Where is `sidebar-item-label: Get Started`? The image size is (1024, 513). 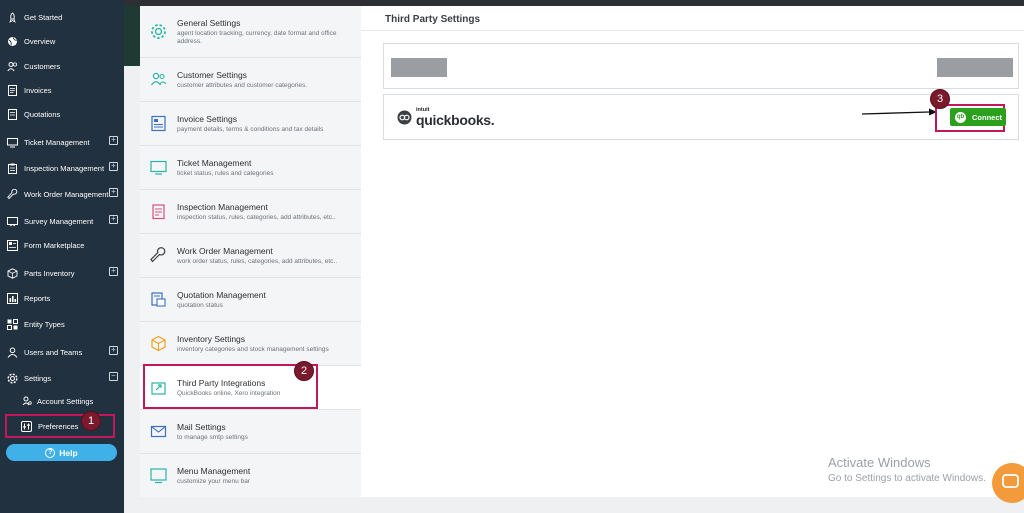
sidebar-item-label: Get Started is located at coordinates (43, 17).